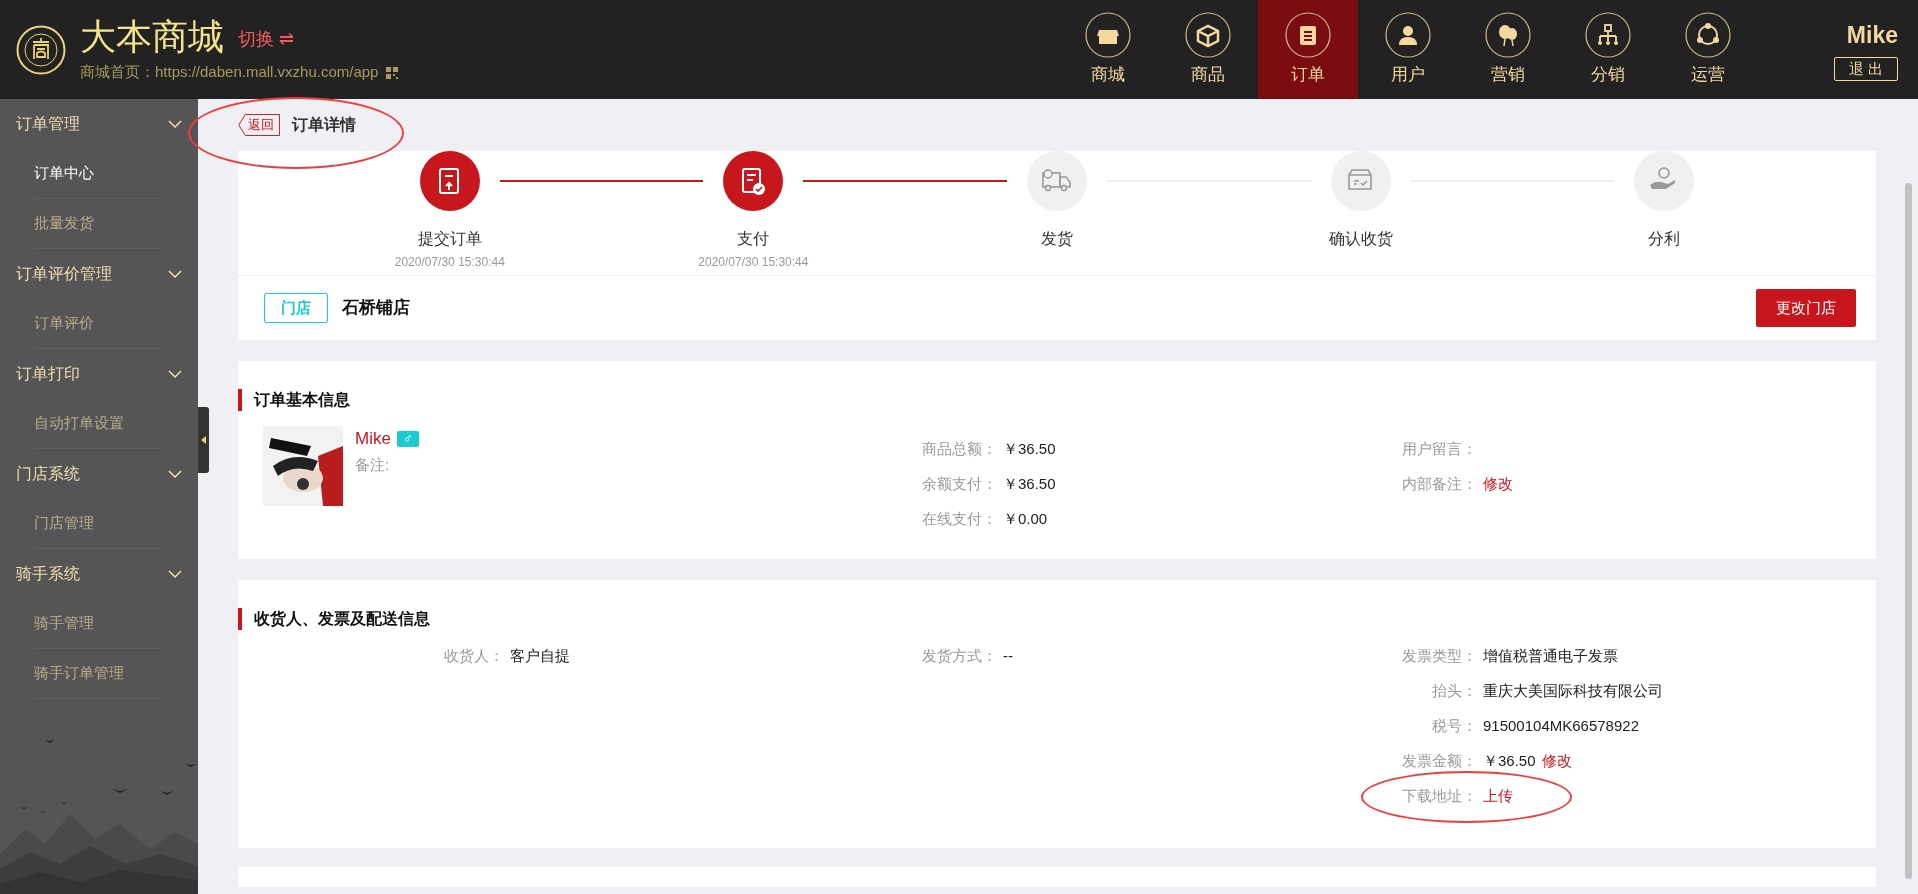  I want to click on field-label: 发票类型：, so click(1439, 656).